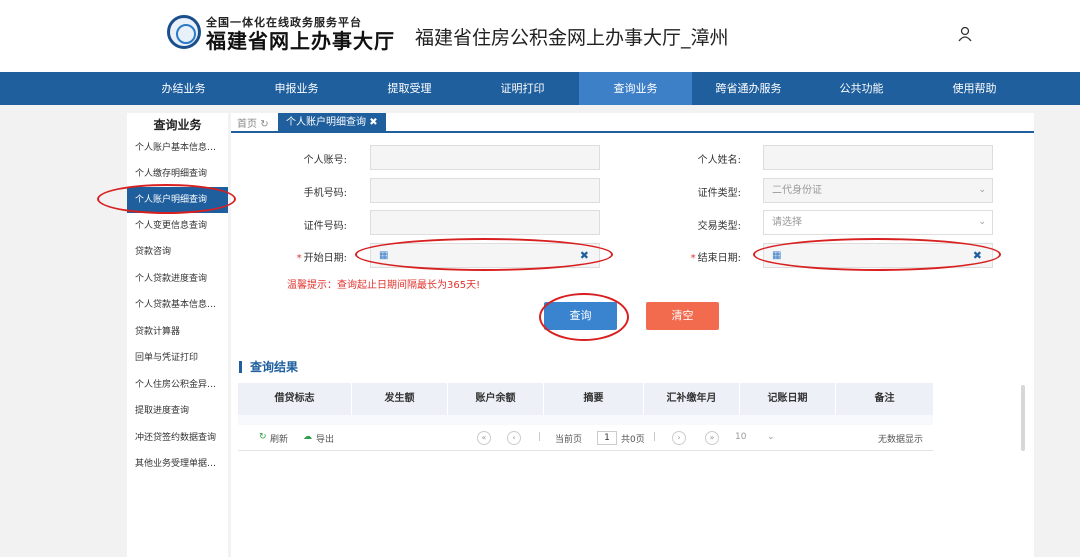 The image size is (1080, 557). What do you see at coordinates (325, 258) in the screenshot?
I see `start-date-label-text: 开始日期:` at bounding box center [325, 258].